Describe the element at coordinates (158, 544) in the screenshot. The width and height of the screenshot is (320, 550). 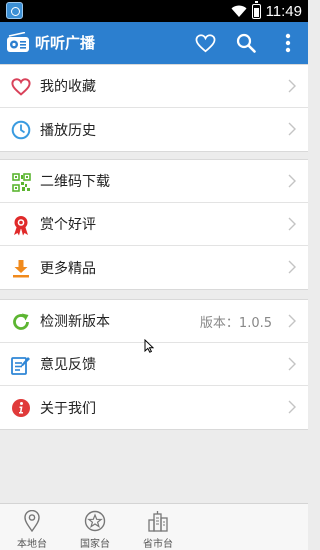
I see `tab-label: 省市台` at that location.